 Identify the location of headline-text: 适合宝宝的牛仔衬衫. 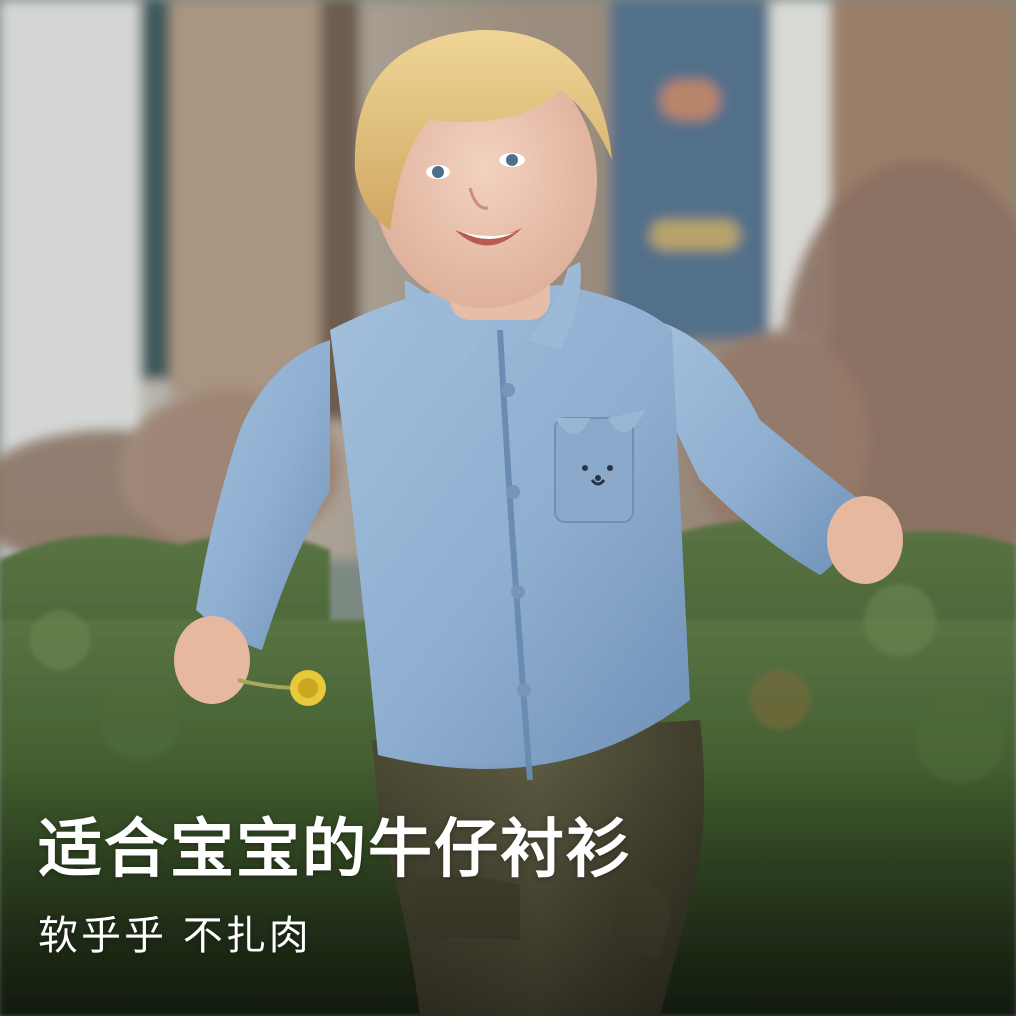
(335, 850).